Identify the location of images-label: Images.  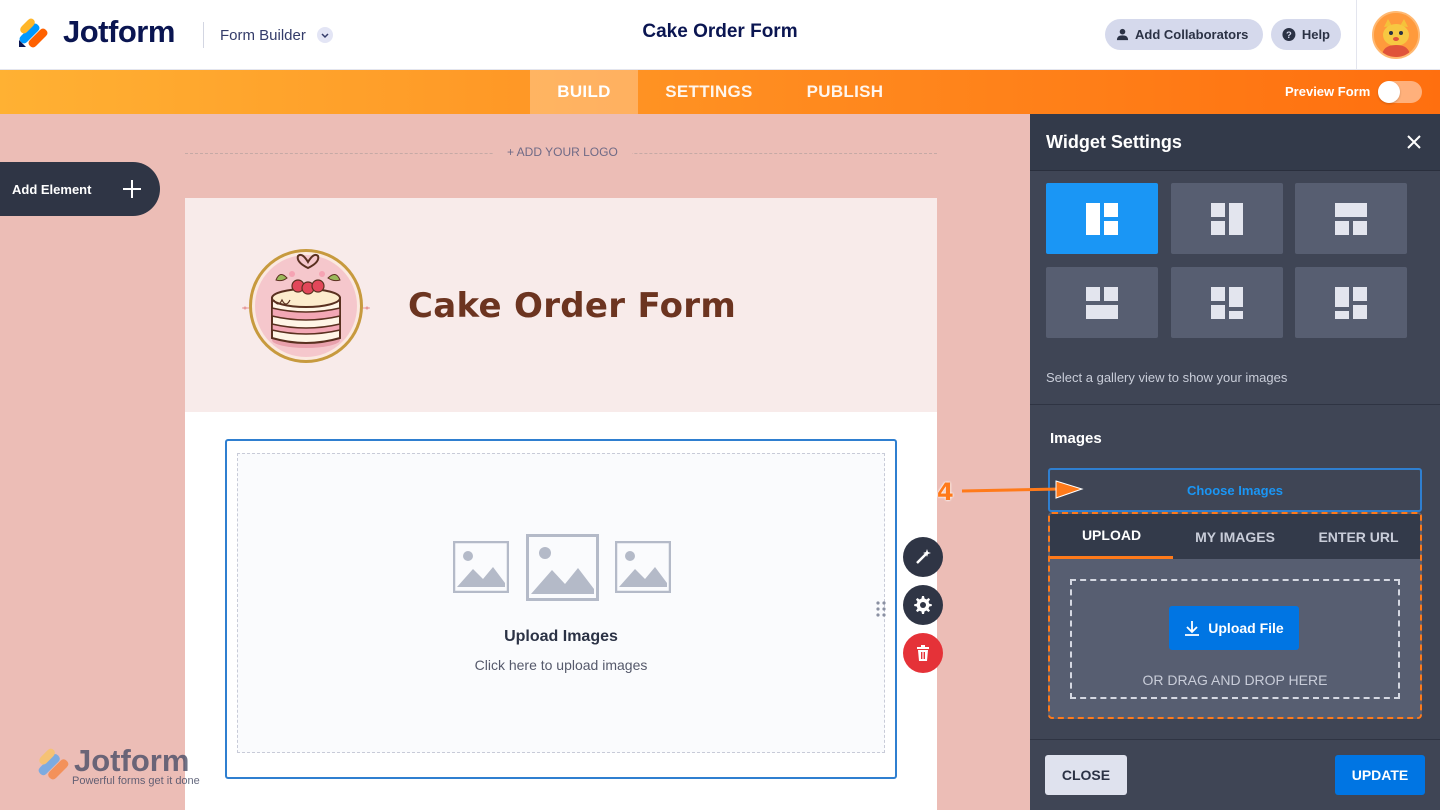
(1076, 438).